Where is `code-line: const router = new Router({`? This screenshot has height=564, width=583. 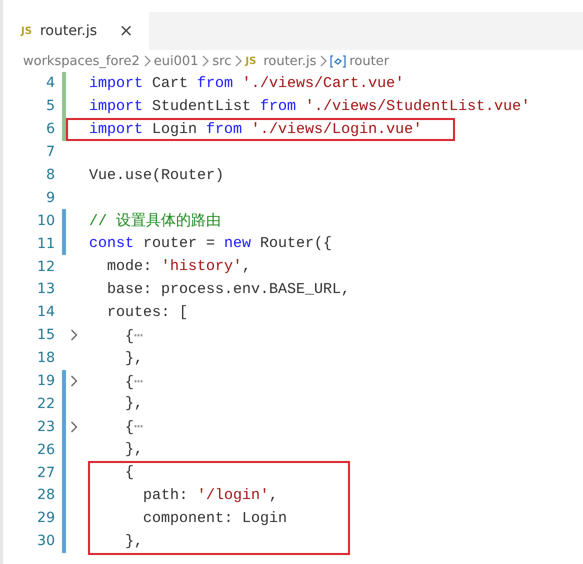
code-line: const router = new Router({ is located at coordinates (210, 243).